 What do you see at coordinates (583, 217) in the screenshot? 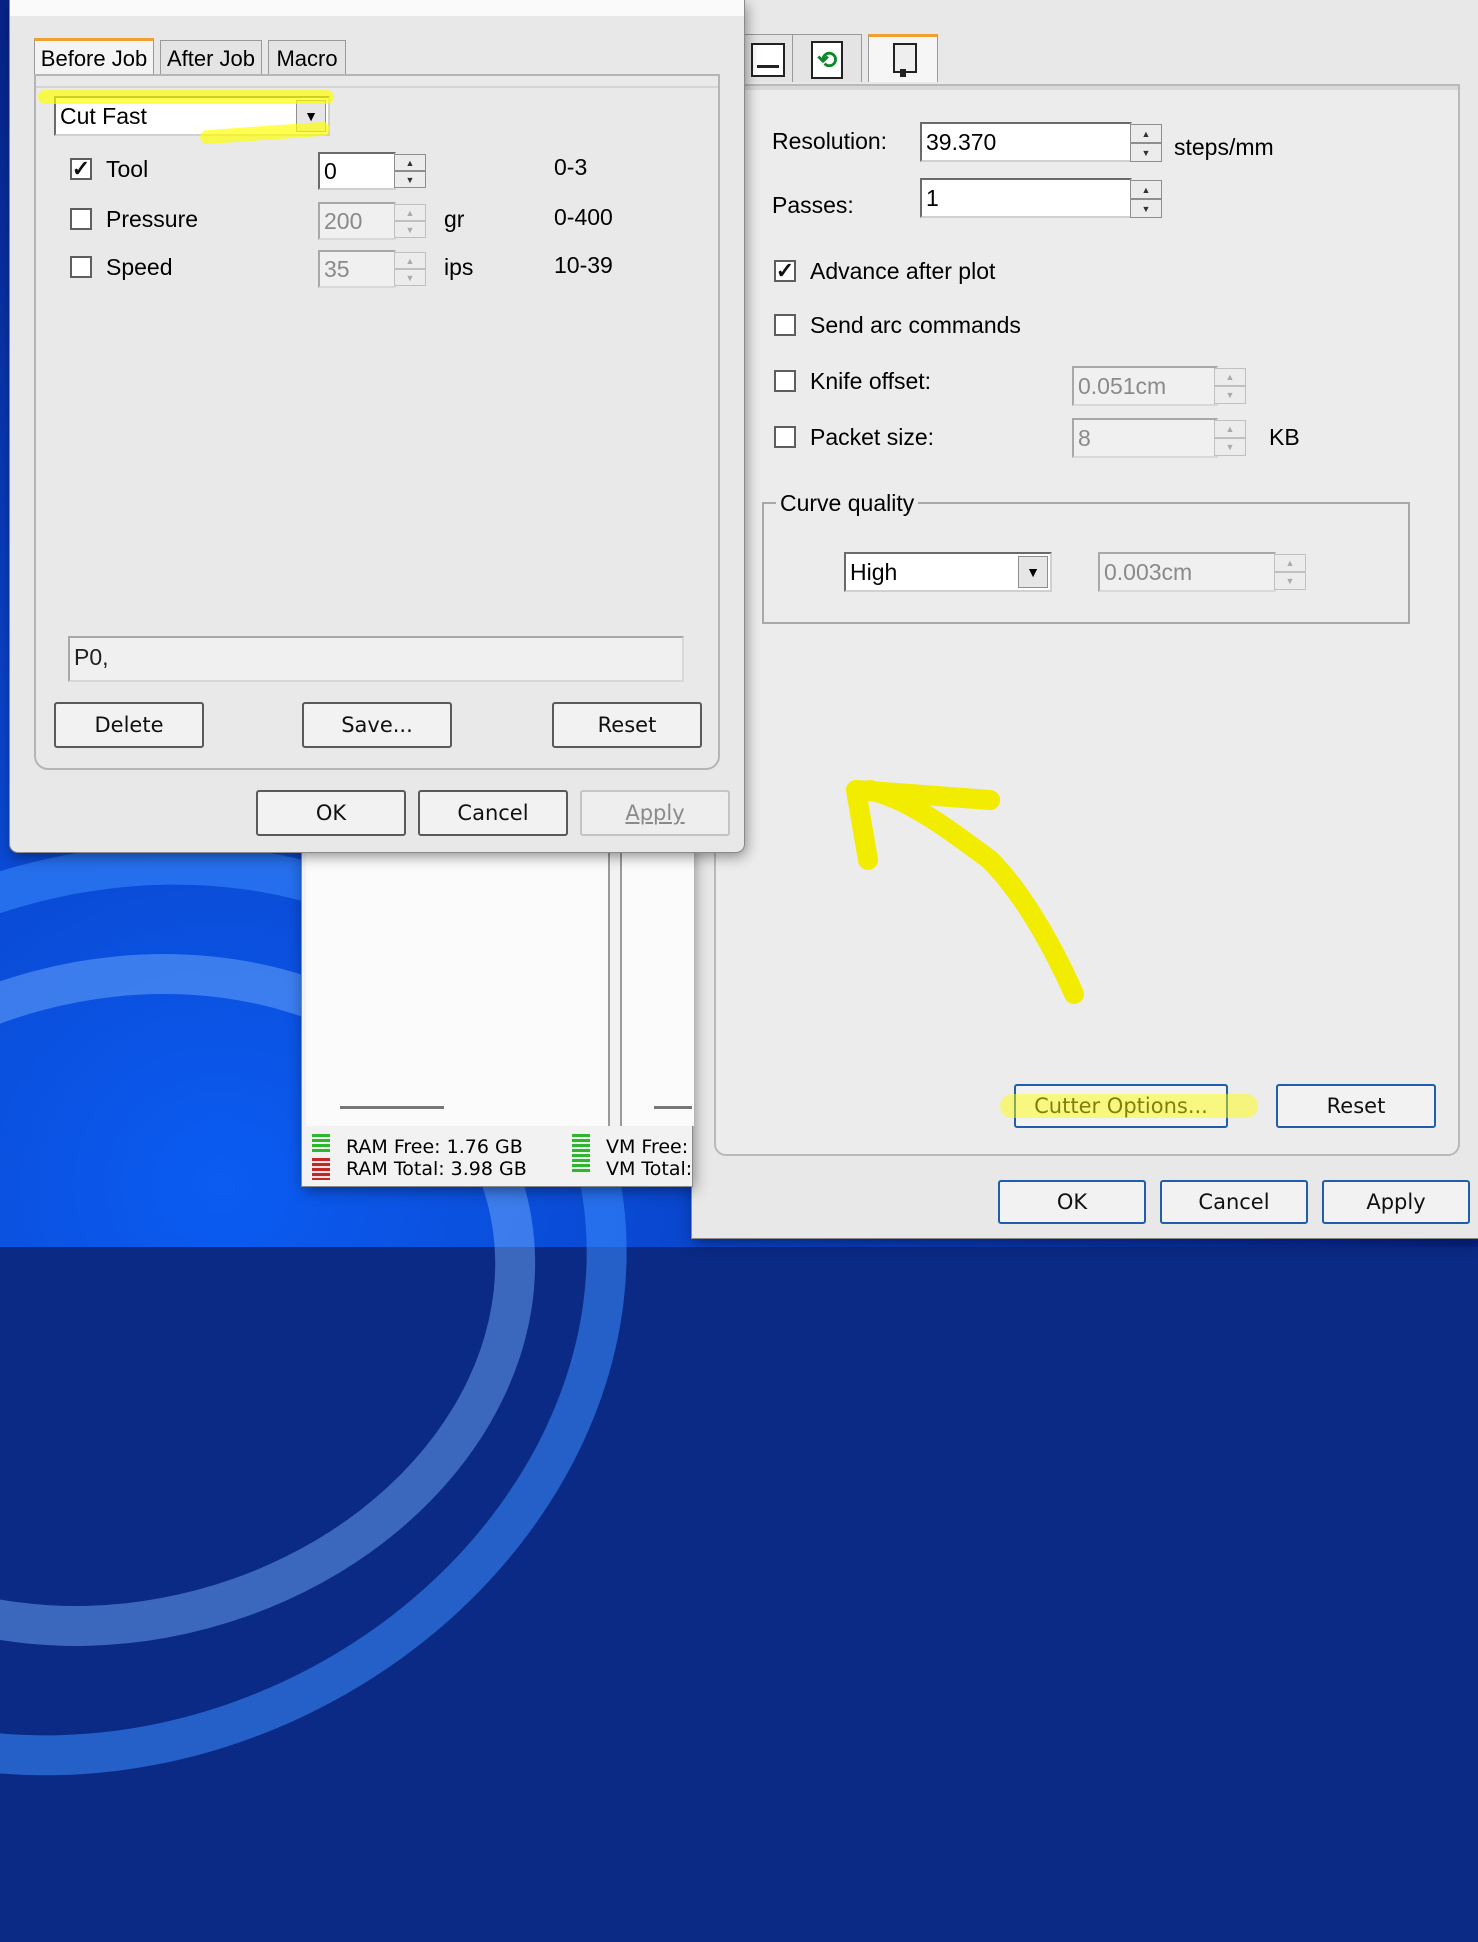
I see `pressure-range: 0-400` at bounding box center [583, 217].